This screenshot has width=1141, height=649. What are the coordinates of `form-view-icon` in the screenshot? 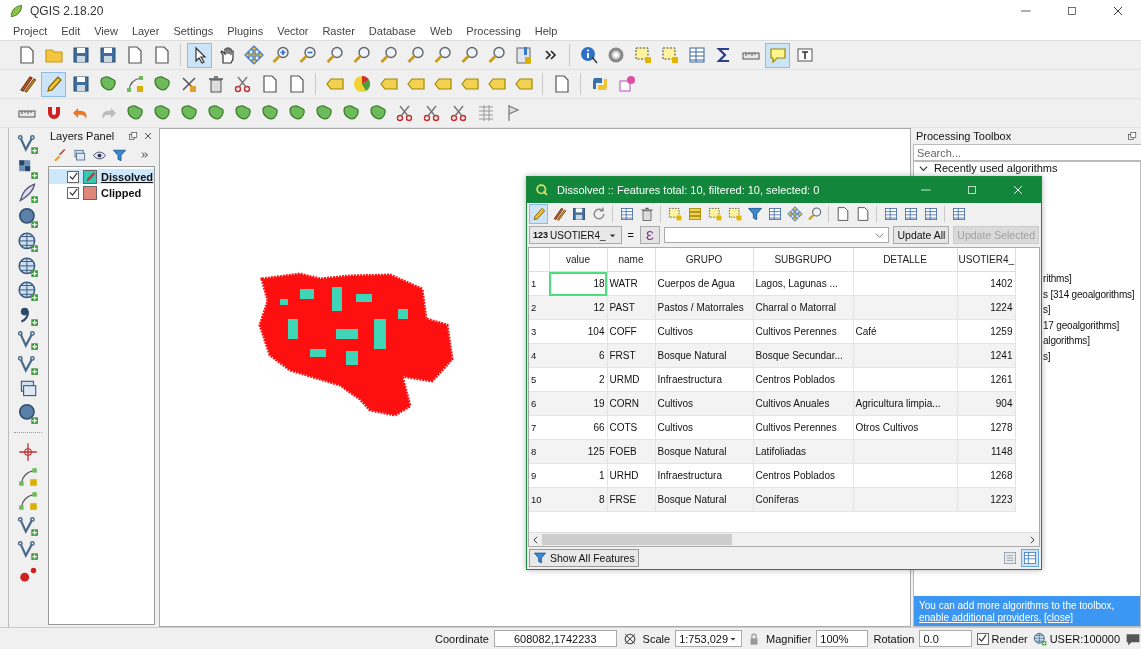 It's located at (1010, 558).